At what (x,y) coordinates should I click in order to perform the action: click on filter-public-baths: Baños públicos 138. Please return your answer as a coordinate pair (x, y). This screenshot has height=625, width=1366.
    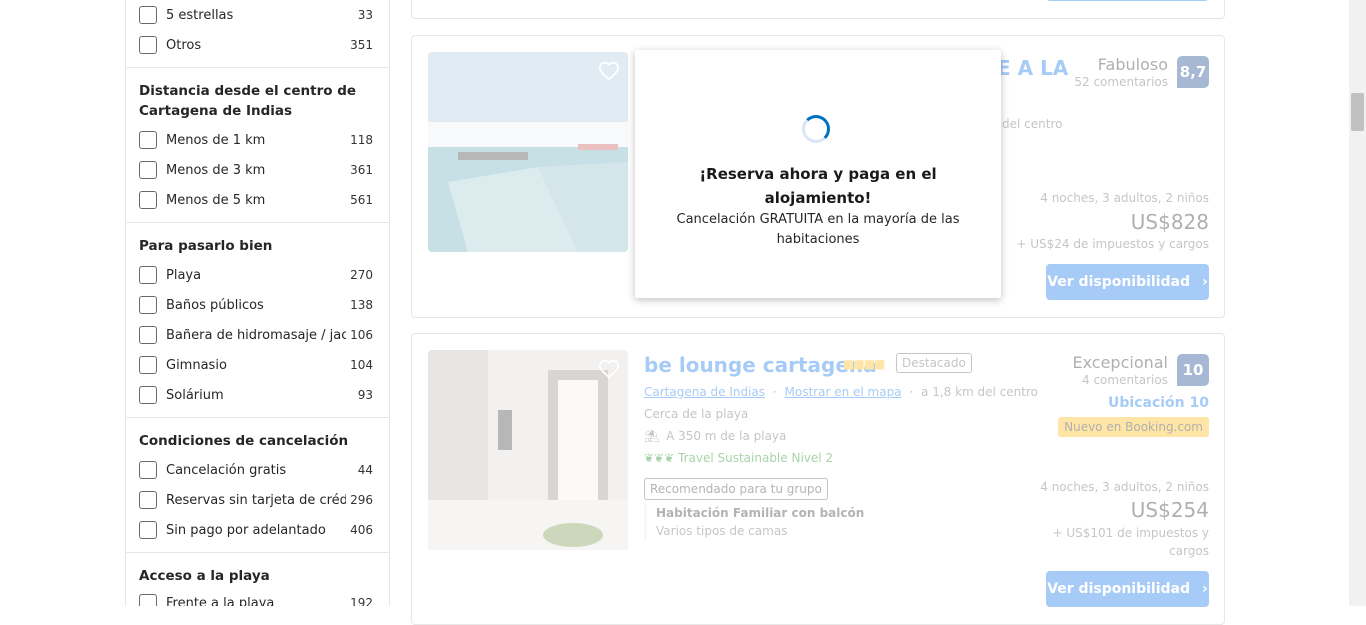
    Looking at the image, I should click on (256, 305).